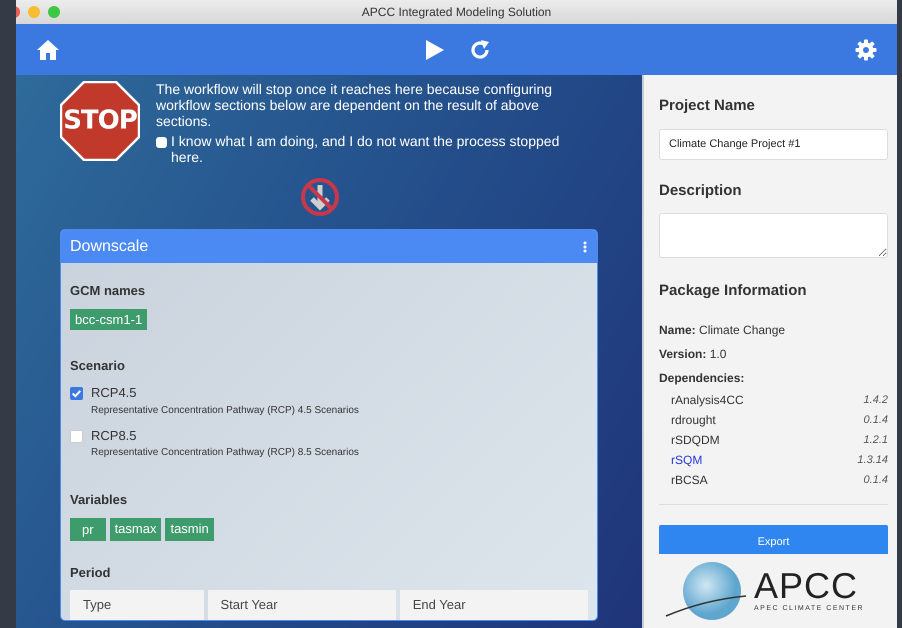 This screenshot has width=902, height=628. I want to click on section-label: Variables, so click(99, 500).